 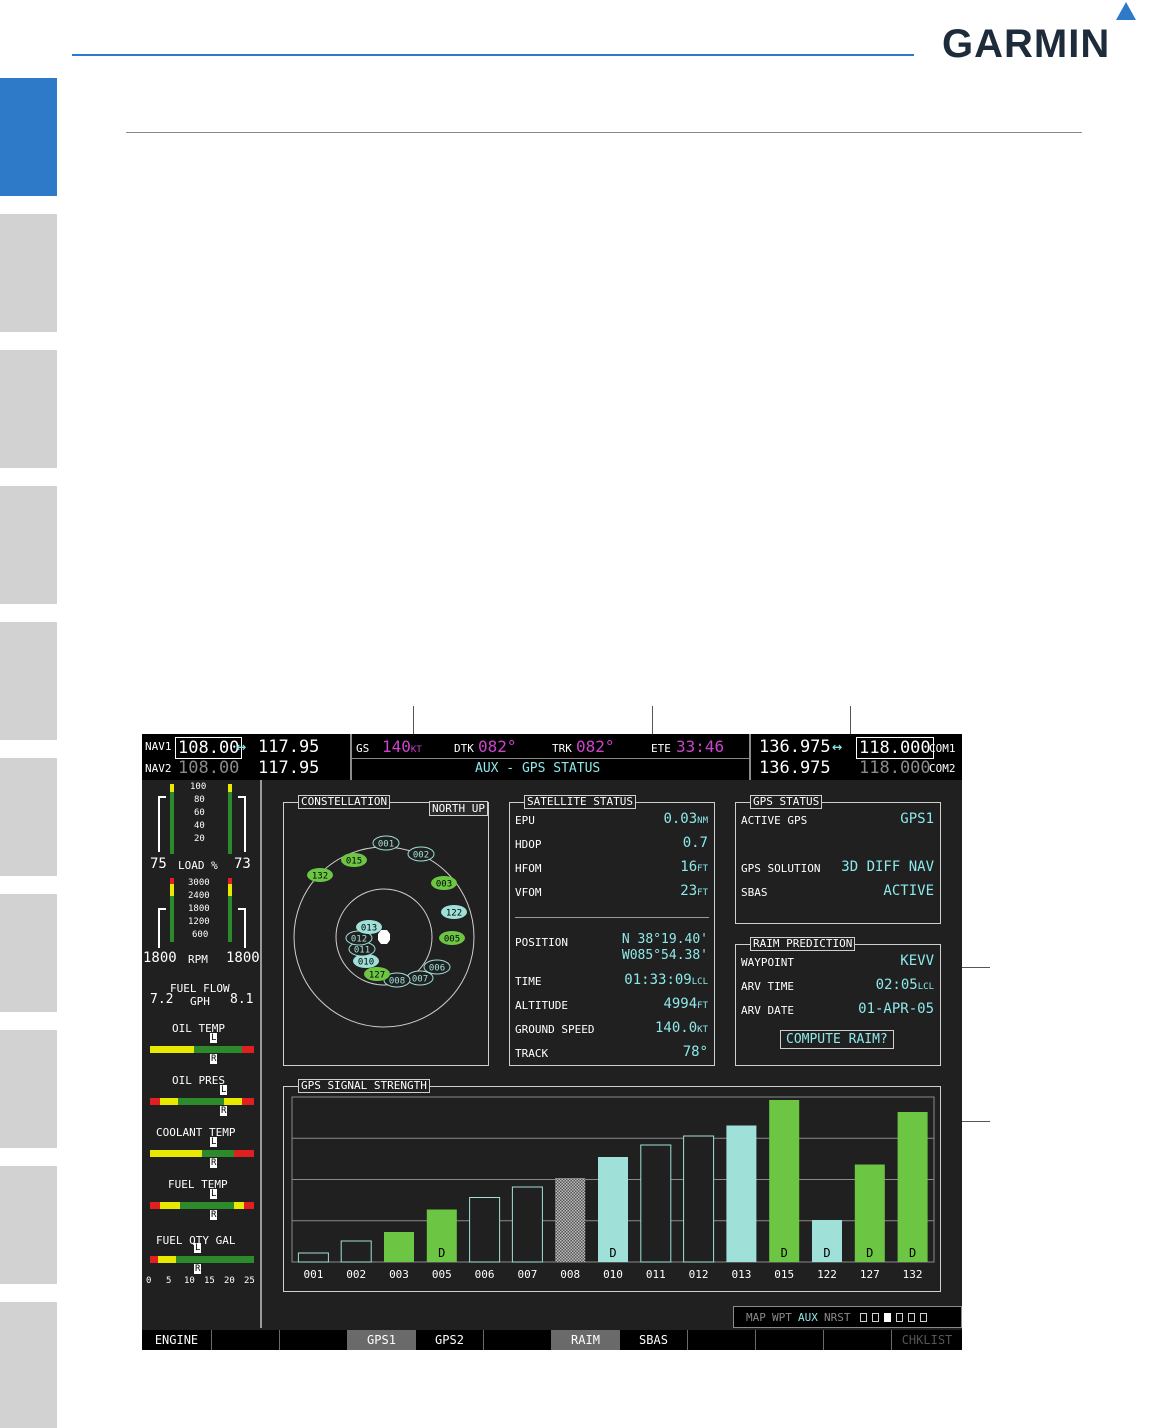 What do you see at coordinates (162, 928) in the screenshot?
I see `rpm-bracket-left` at bounding box center [162, 928].